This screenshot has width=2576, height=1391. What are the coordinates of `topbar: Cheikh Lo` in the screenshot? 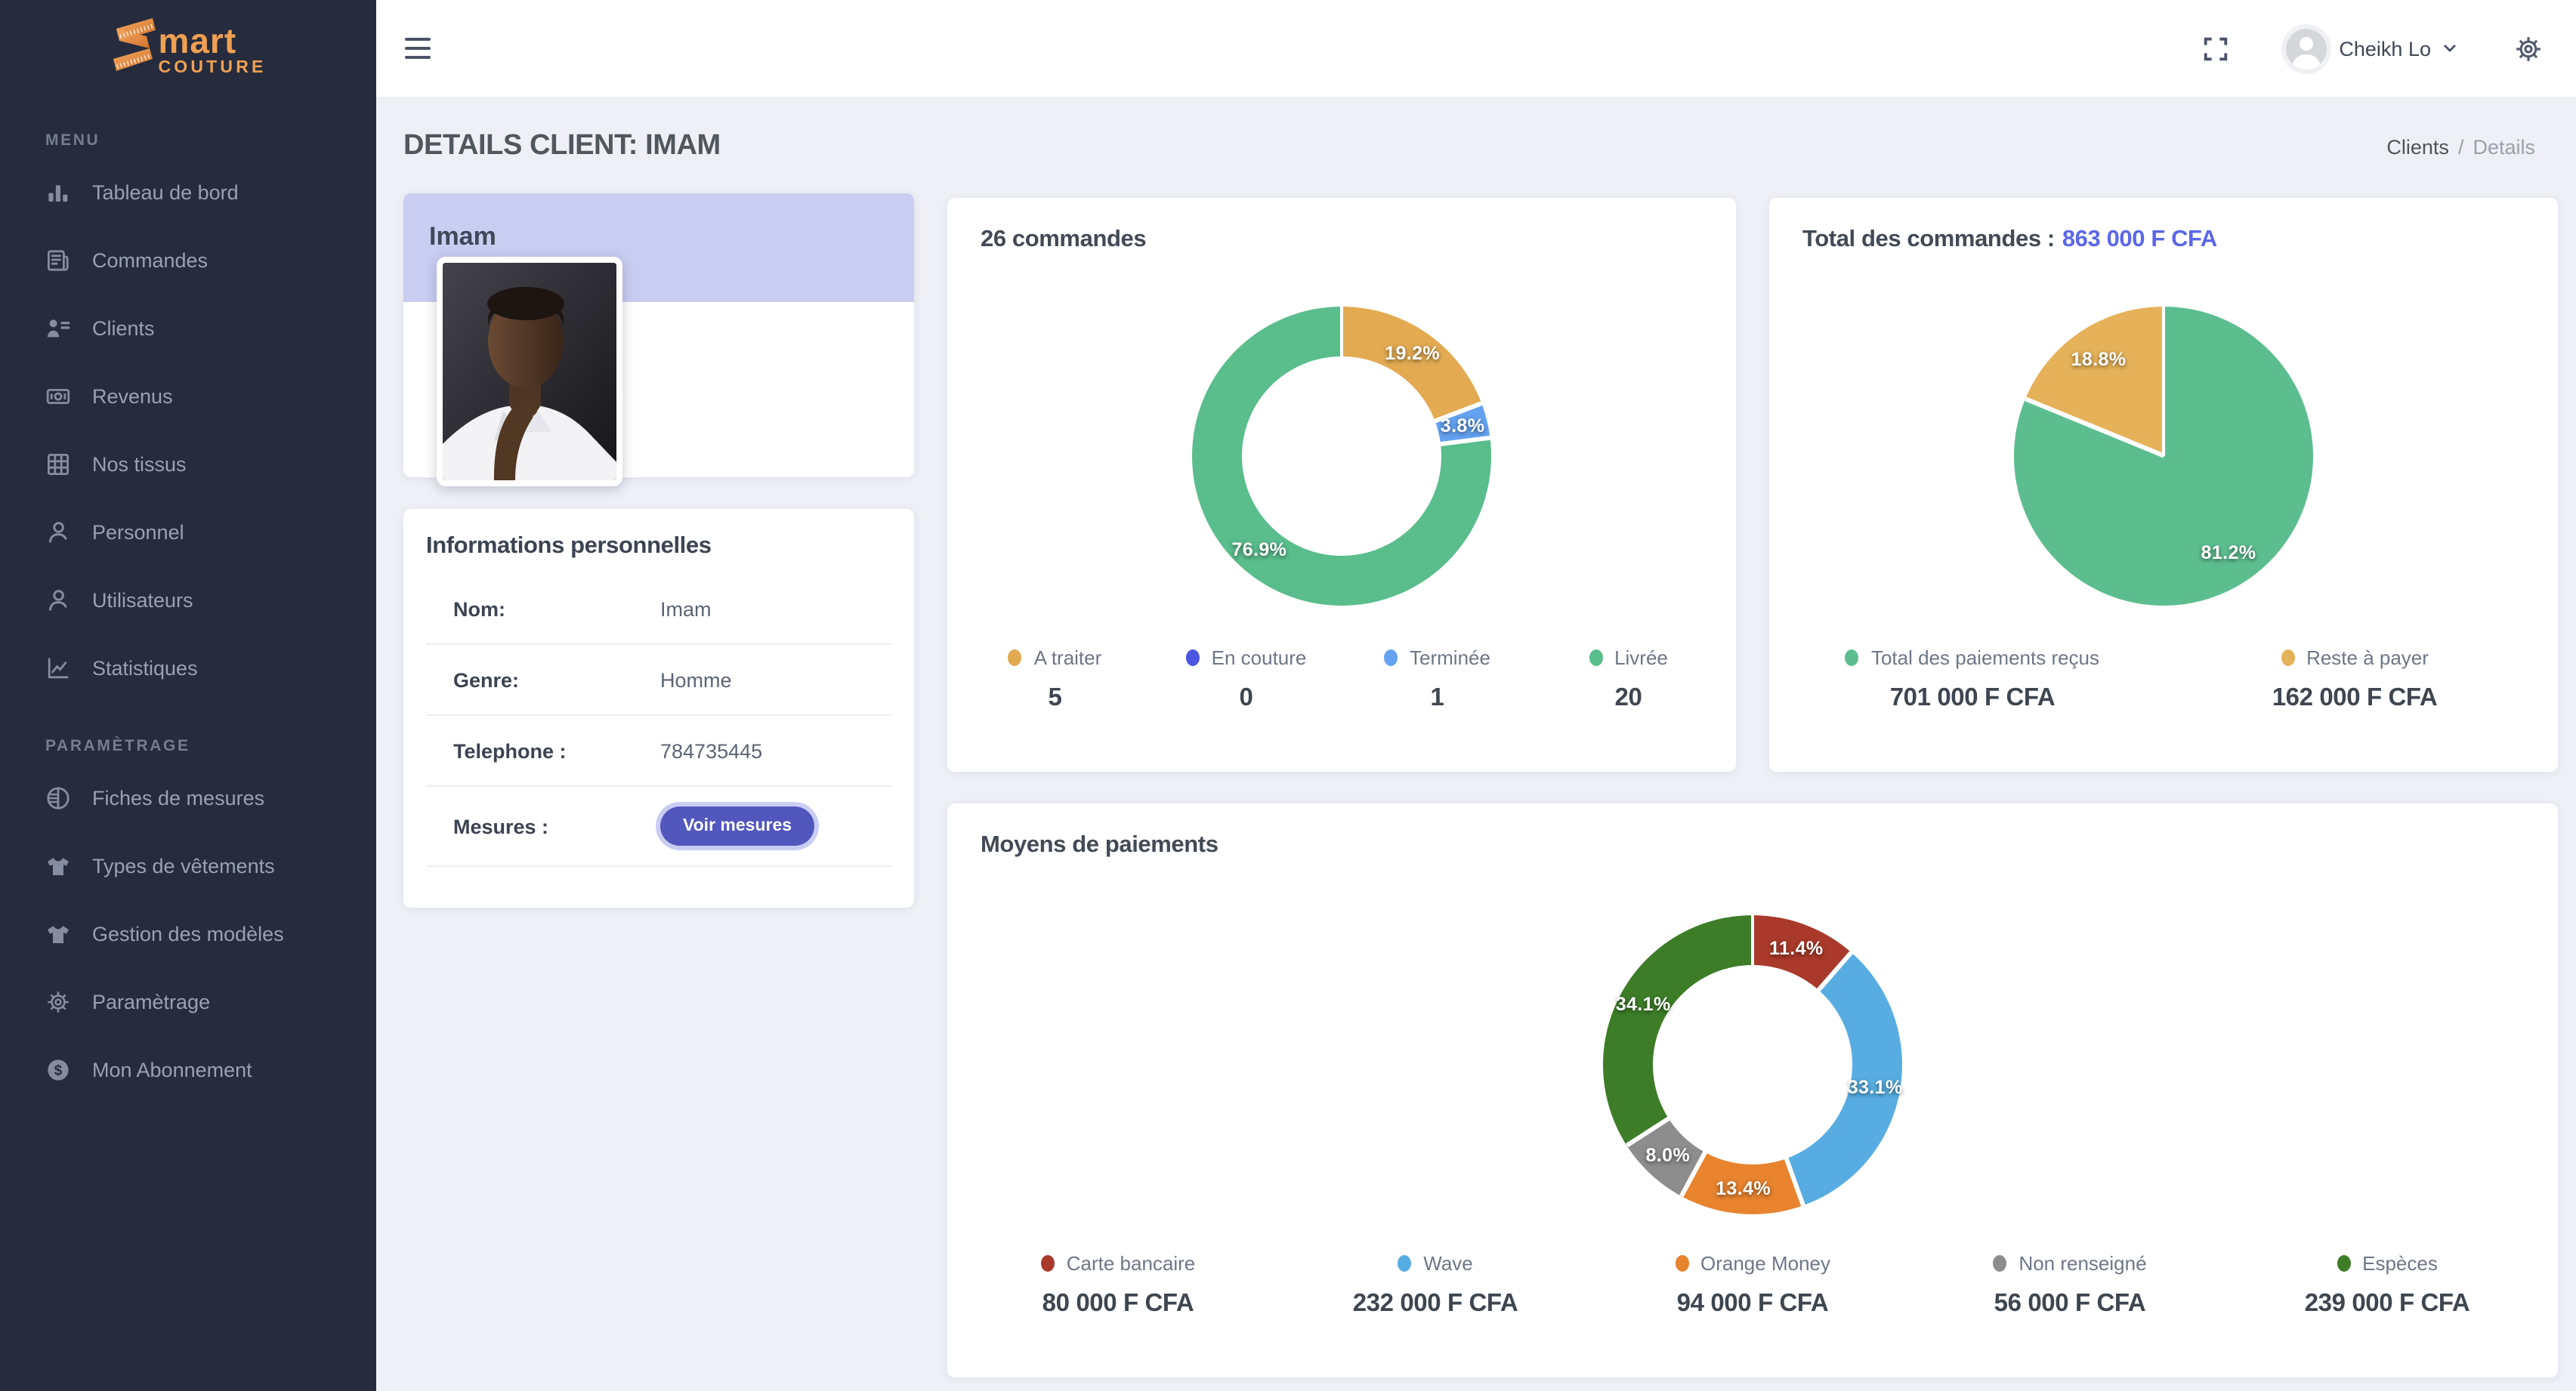 It's located at (1476, 48).